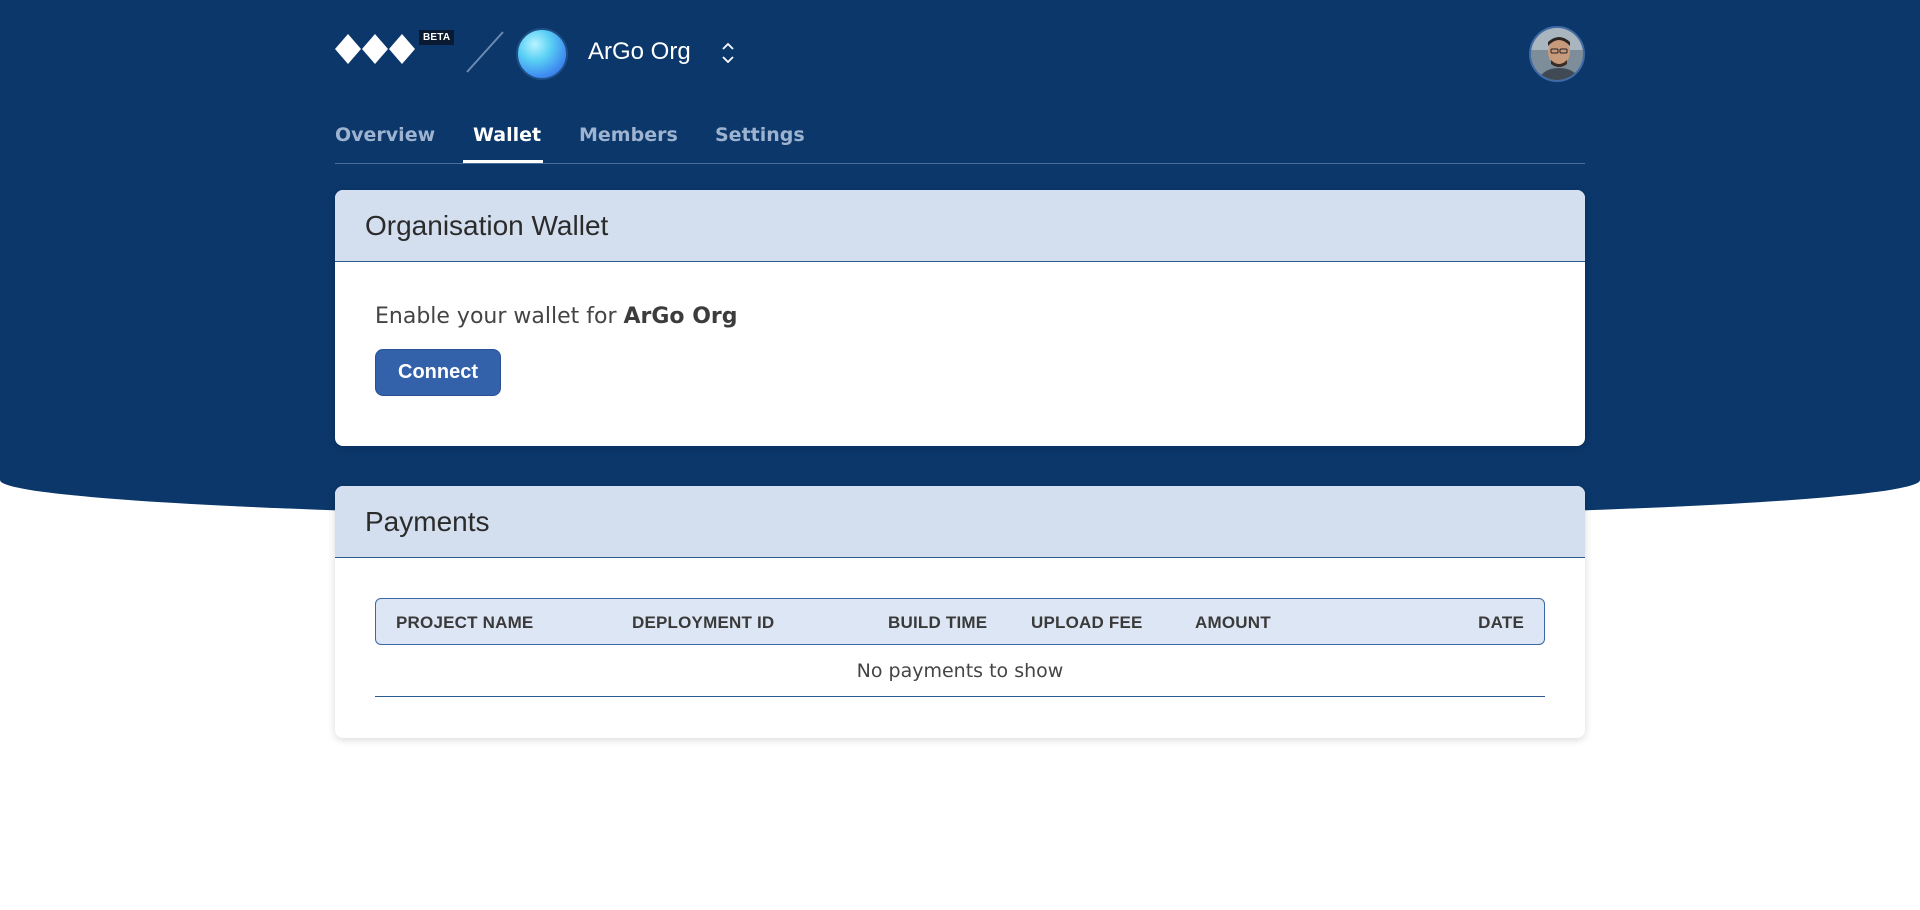  Describe the element at coordinates (1233, 622) in the screenshot. I see `column-header-amount: AMOUNT` at that location.